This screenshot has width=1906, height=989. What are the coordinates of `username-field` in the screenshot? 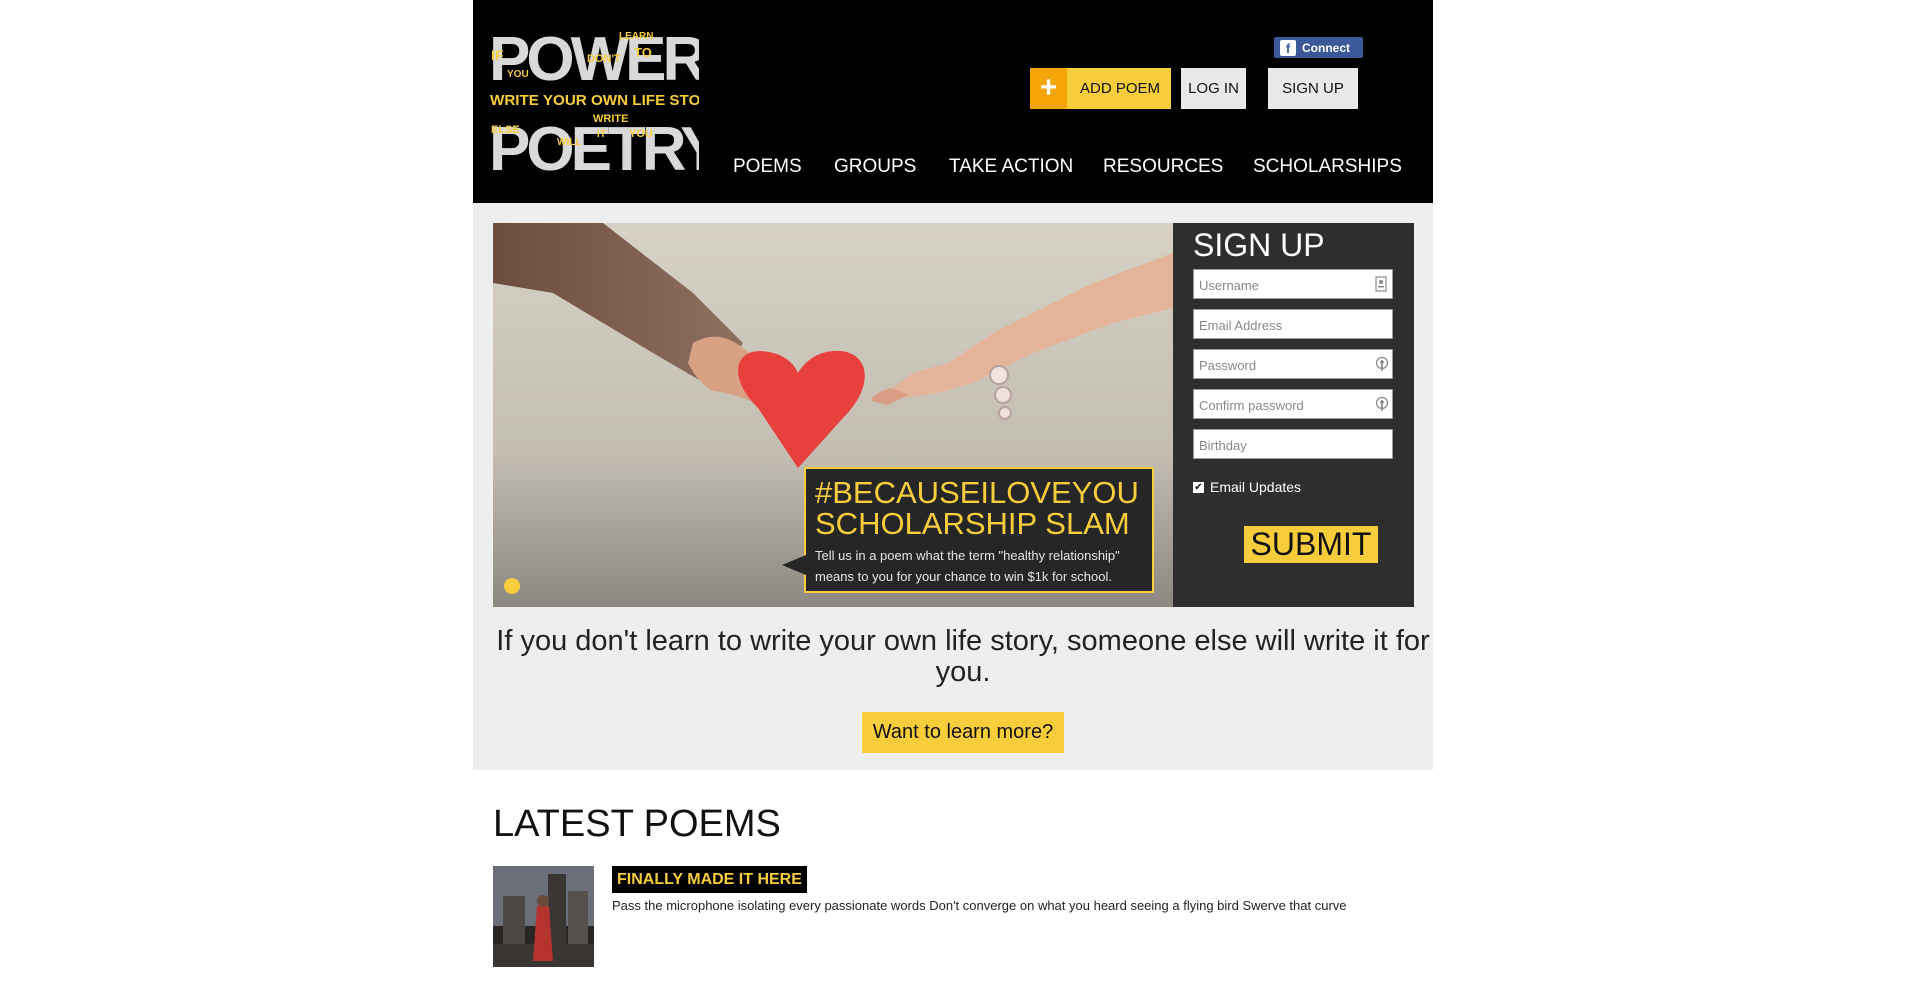 It's located at (1293, 284).